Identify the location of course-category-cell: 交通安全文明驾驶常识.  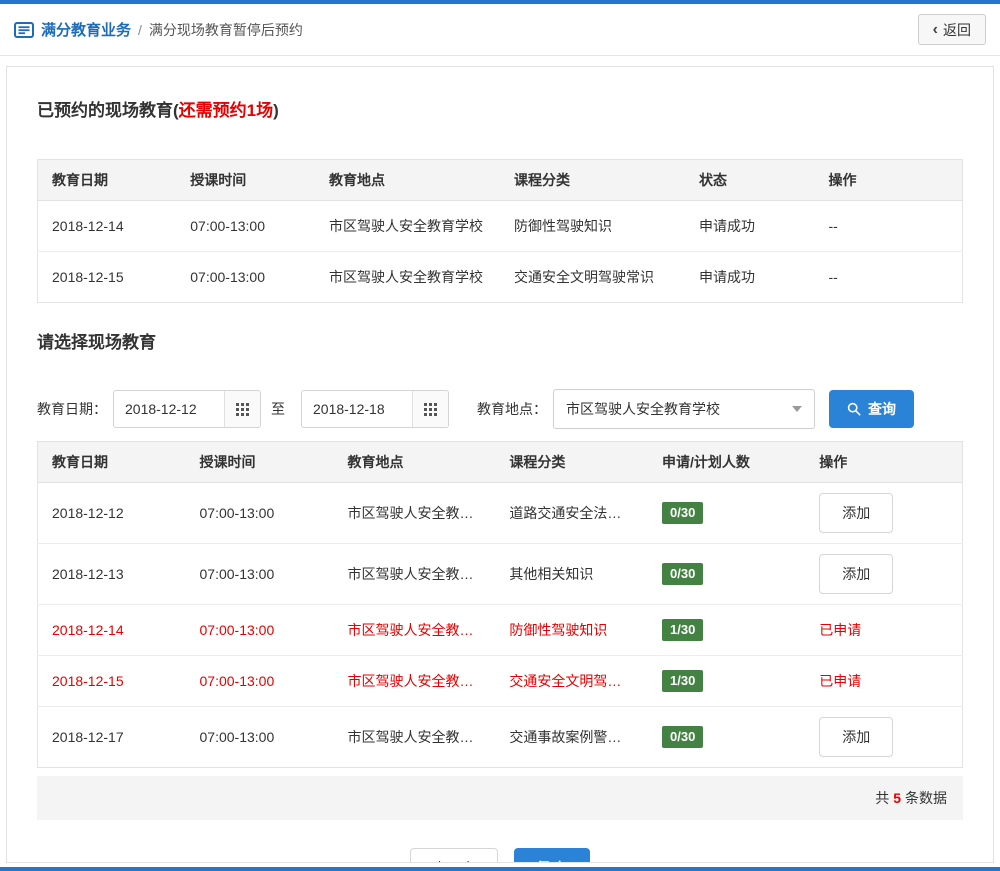
(592, 277).